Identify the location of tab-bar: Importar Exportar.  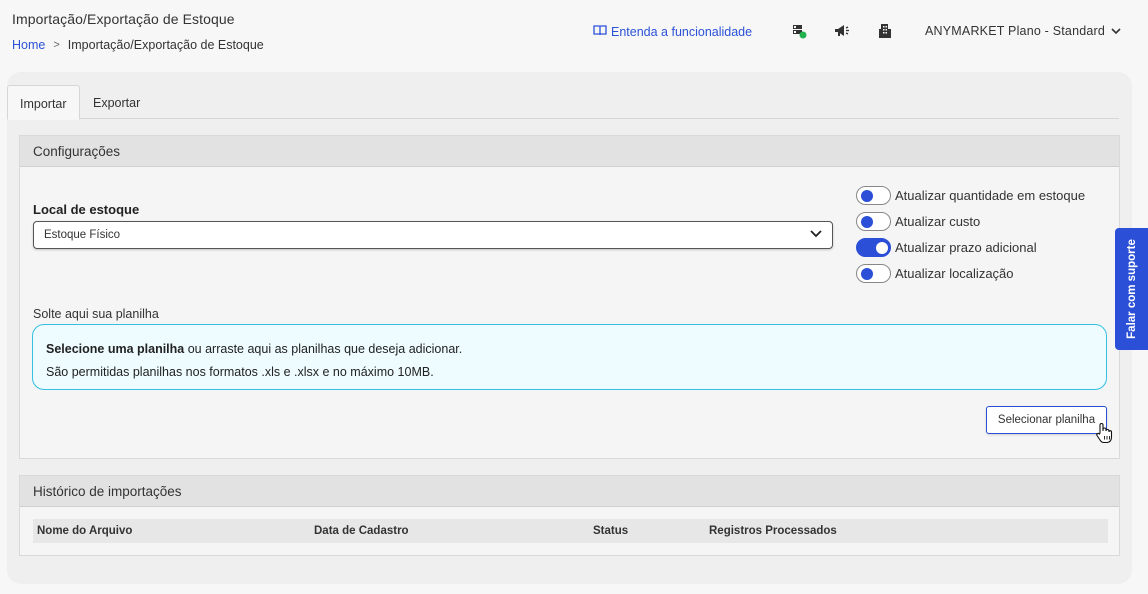
(563, 102).